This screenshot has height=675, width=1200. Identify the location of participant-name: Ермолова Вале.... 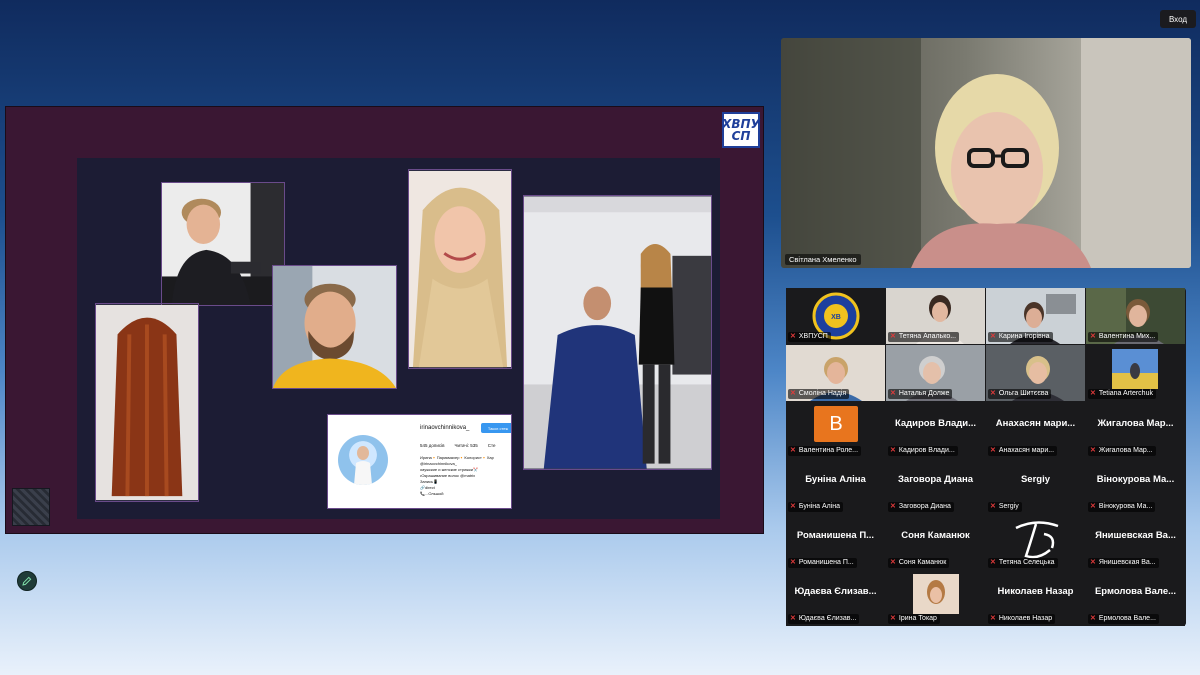
(1127, 618).